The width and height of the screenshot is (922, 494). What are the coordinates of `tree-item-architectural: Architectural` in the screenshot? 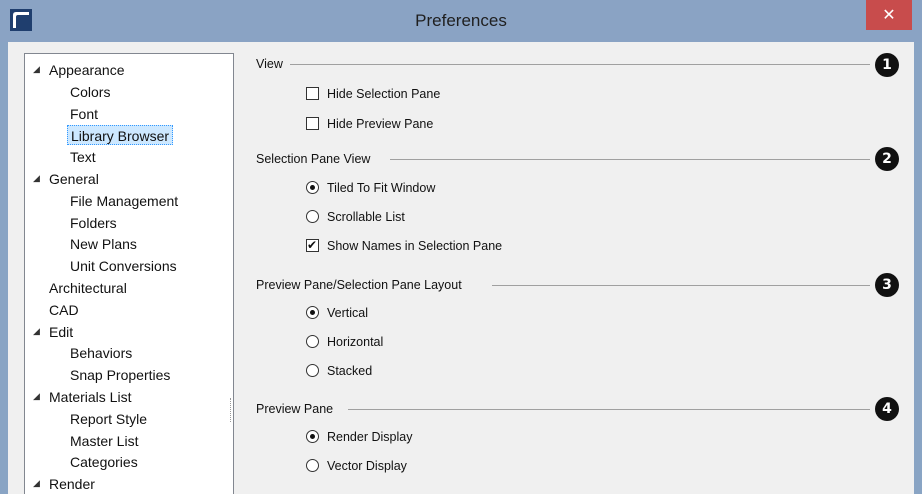 It's located at (88, 288).